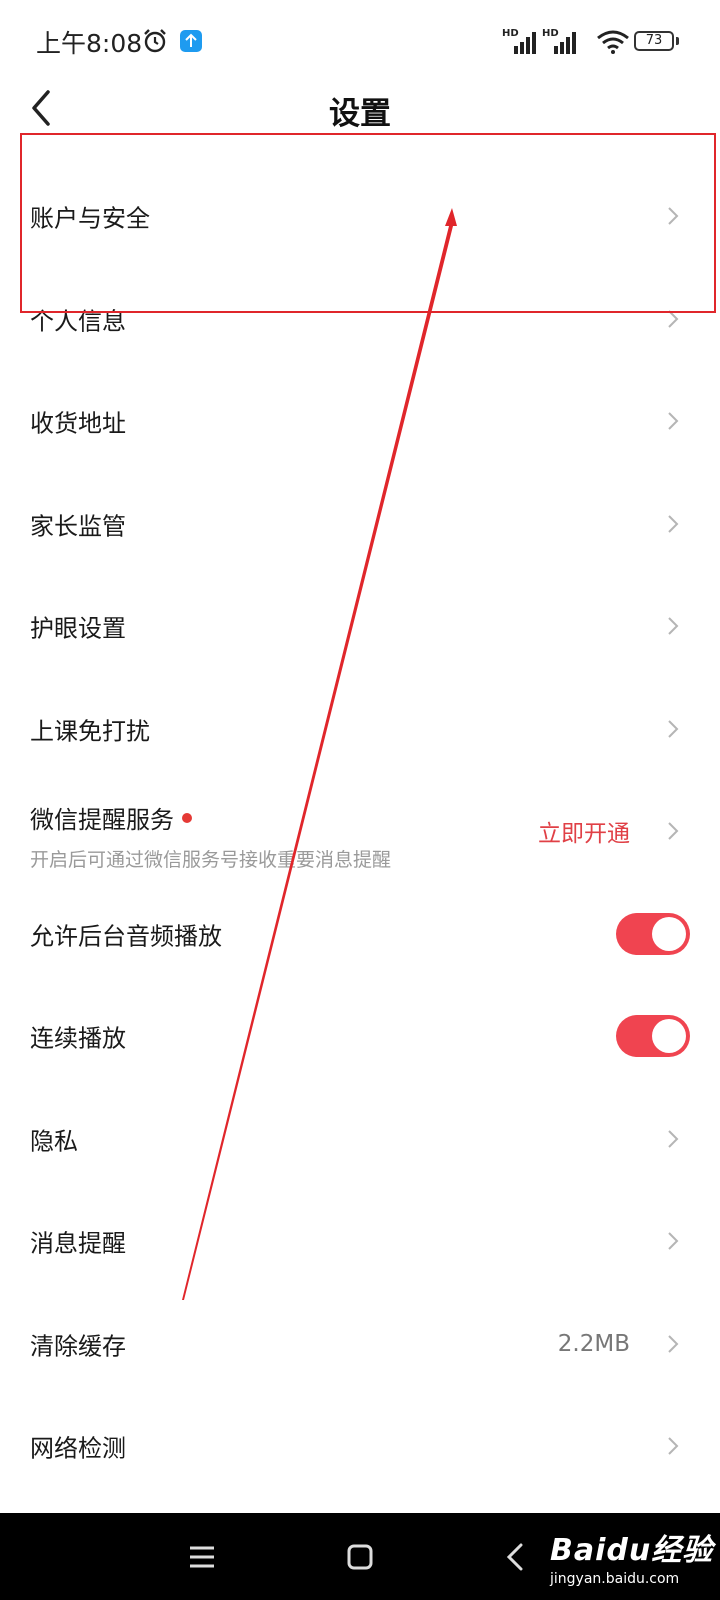 The height and width of the screenshot is (1600, 720). What do you see at coordinates (102, 820) in the screenshot?
I see `settings-item-label: 微信提醒服务` at bounding box center [102, 820].